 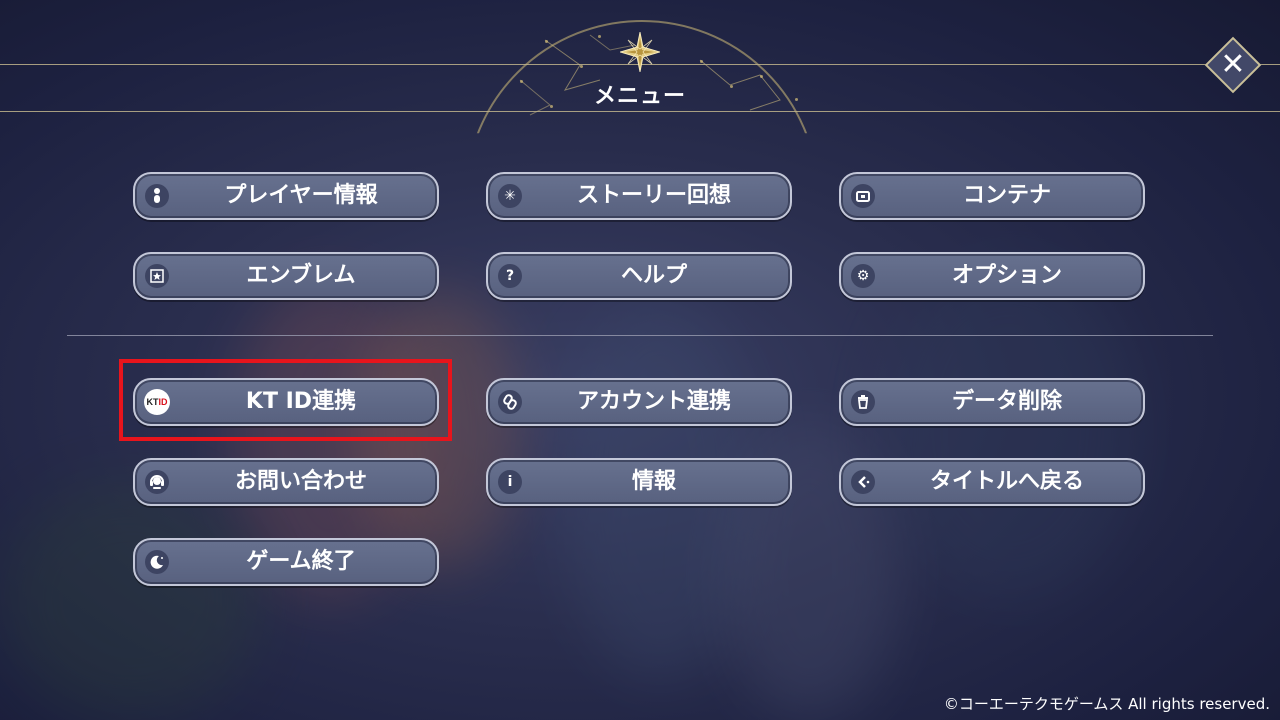 I want to click on button-label: オプション, so click(x=1006, y=275).